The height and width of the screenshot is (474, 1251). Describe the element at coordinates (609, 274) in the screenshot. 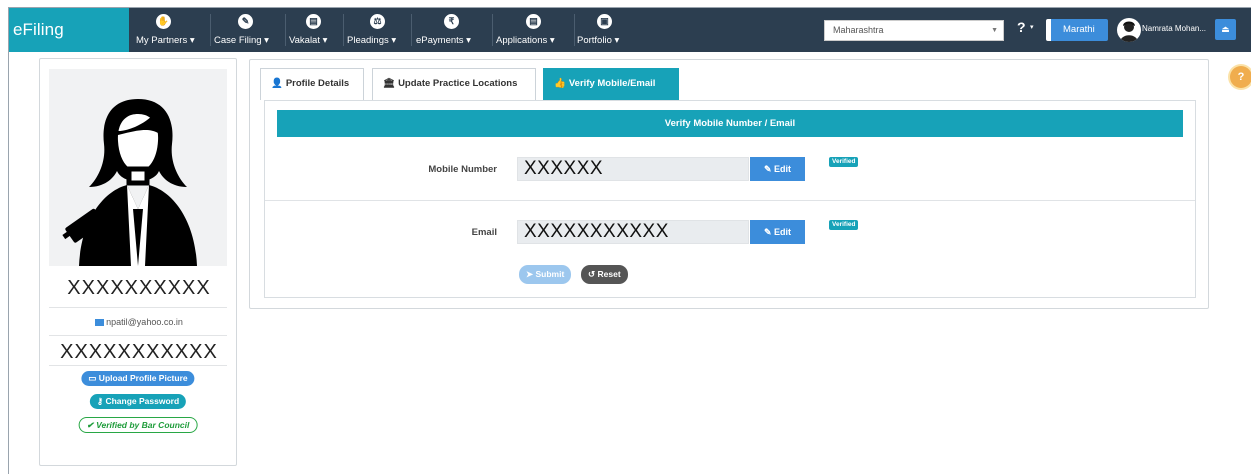

I see `reset-label: Reset` at that location.